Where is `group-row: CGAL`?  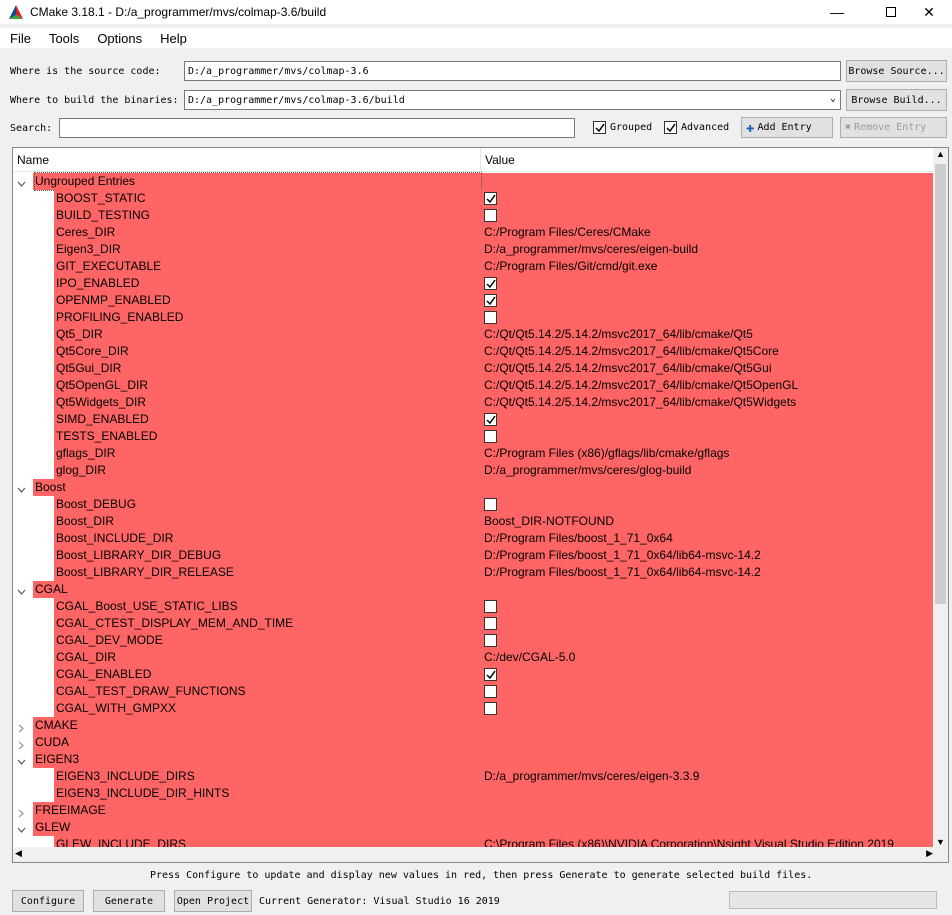
group-row: CGAL is located at coordinates (474, 589).